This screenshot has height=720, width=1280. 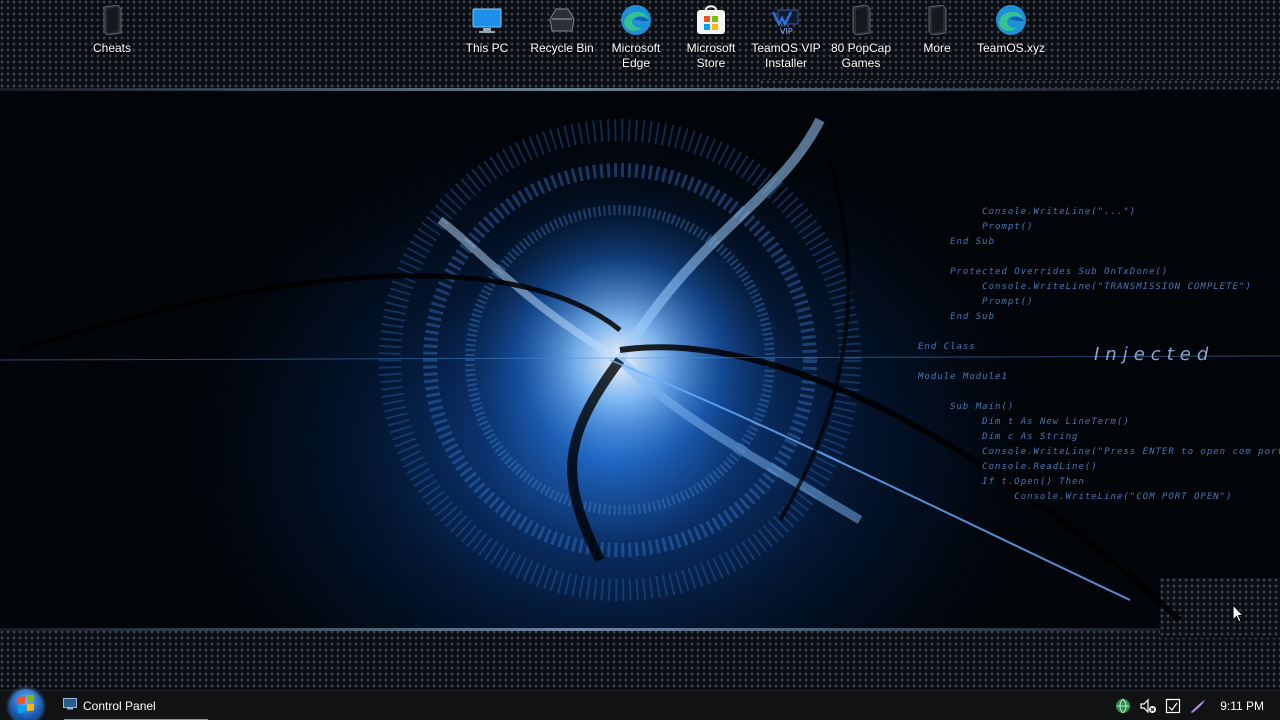 I want to click on taskbar-clock: 9:11 PM, so click(x=1242, y=706).